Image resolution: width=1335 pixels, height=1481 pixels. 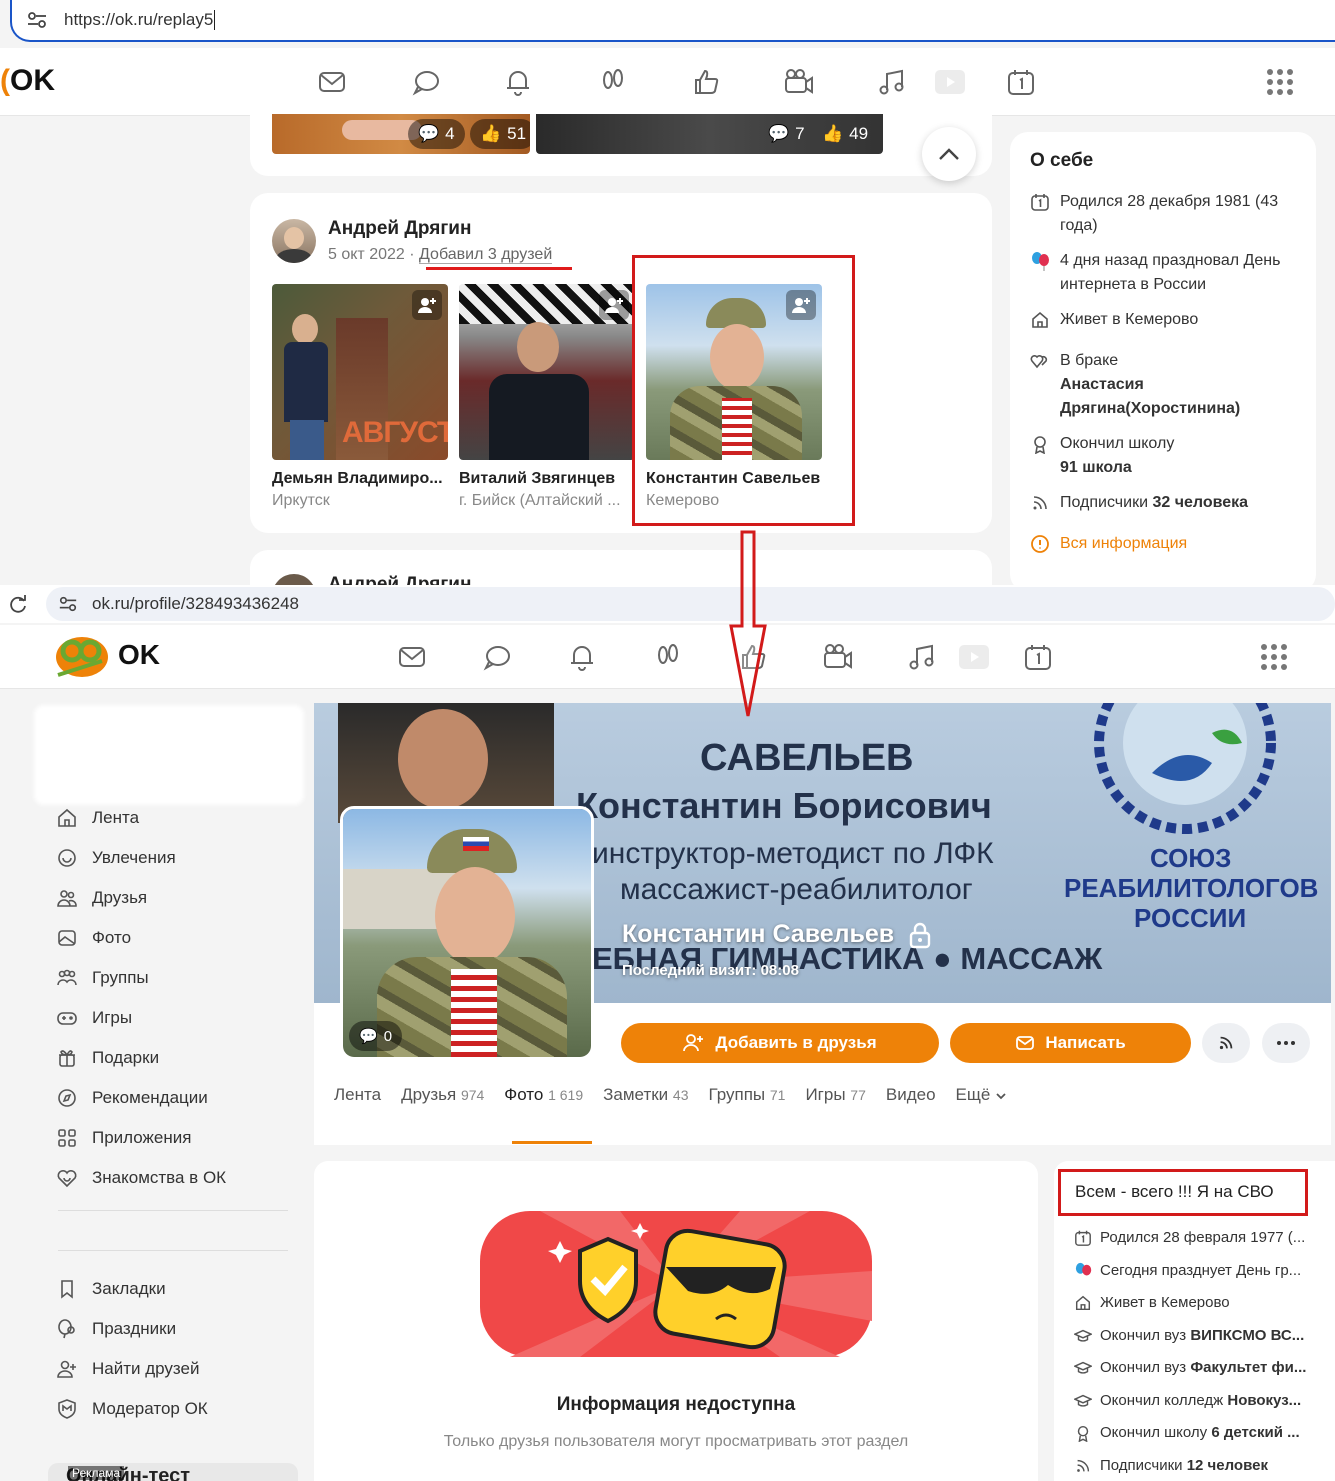 I want to click on tab-feed: Лента, so click(x=357, y=1095).